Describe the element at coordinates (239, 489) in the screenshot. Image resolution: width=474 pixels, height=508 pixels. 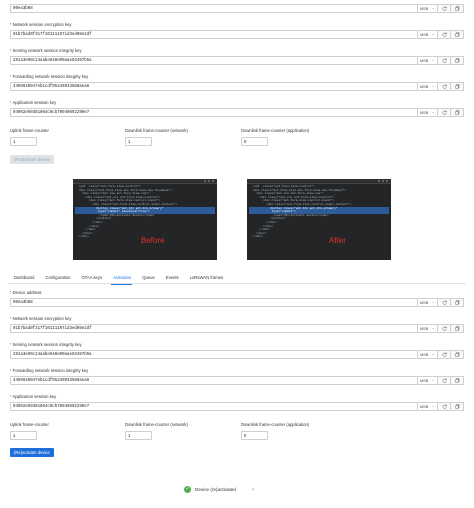
I see `success-toast: ✓ Device (re)activated ×` at that location.